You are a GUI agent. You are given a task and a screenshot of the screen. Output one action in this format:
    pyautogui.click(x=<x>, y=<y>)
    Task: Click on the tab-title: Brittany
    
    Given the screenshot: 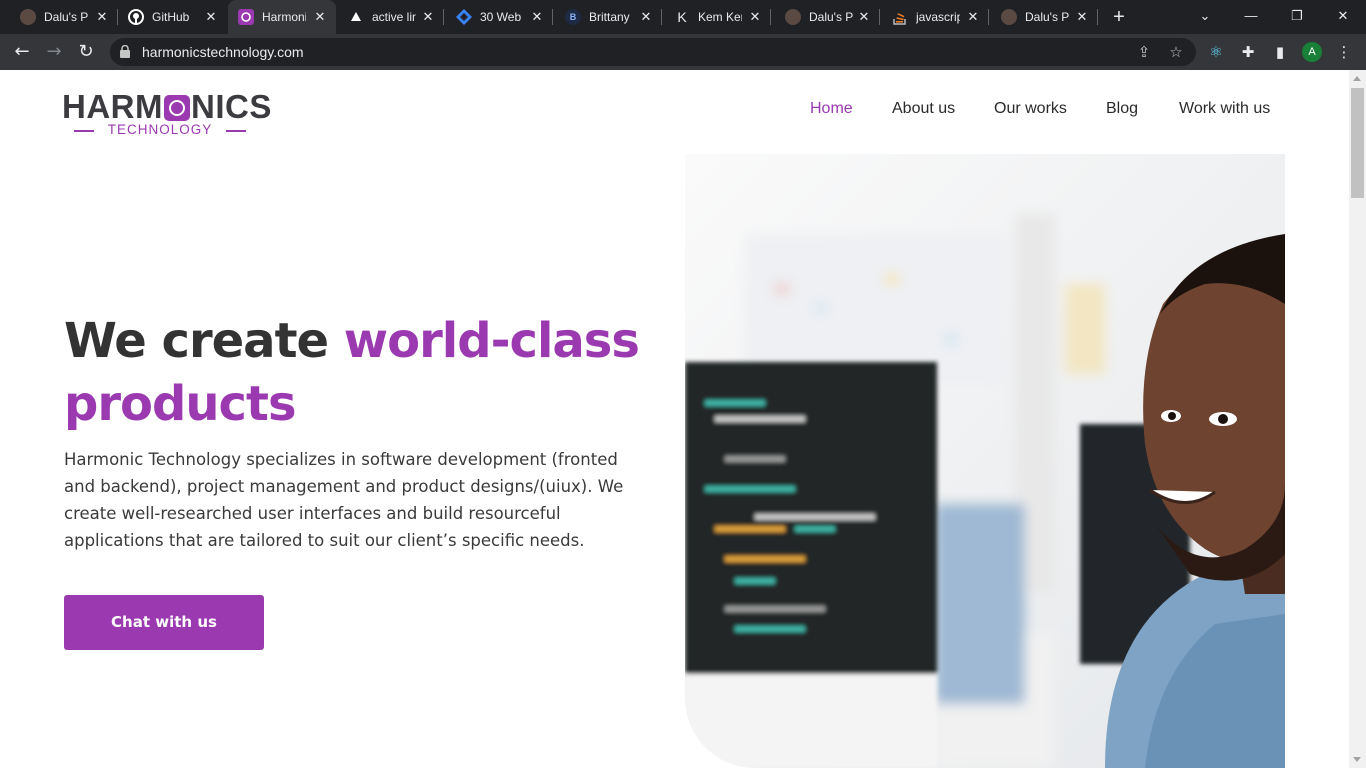 What is the action you would take?
    pyautogui.click(x=609, y=17)
    